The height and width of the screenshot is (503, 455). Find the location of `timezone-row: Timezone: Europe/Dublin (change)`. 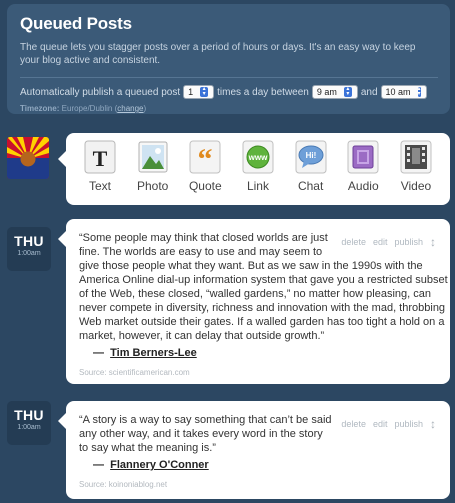

timezone-row: Timezone: Europe/Dublin (change) is located at coordinates (83, 108).